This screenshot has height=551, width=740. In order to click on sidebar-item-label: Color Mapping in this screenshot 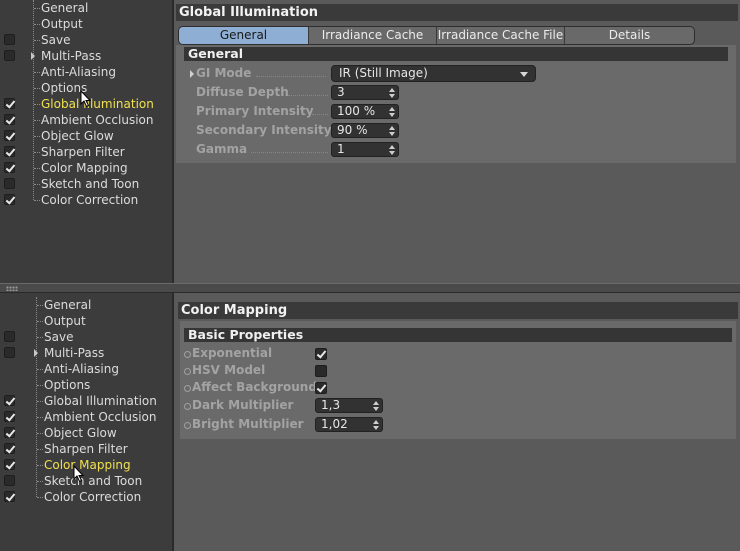, I will do `click(84, 168)`.